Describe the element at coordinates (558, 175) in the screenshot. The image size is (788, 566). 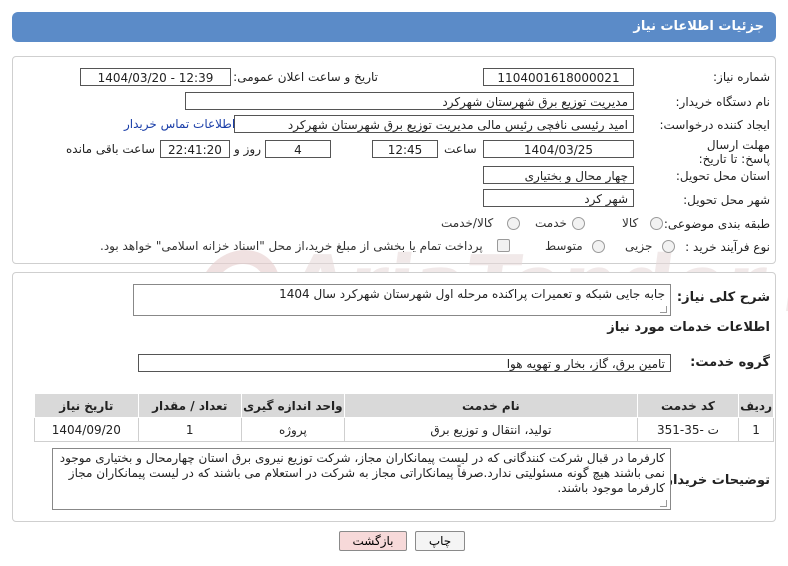
I see `delivery-province-field: چهار محال و بختیاری` at that location.